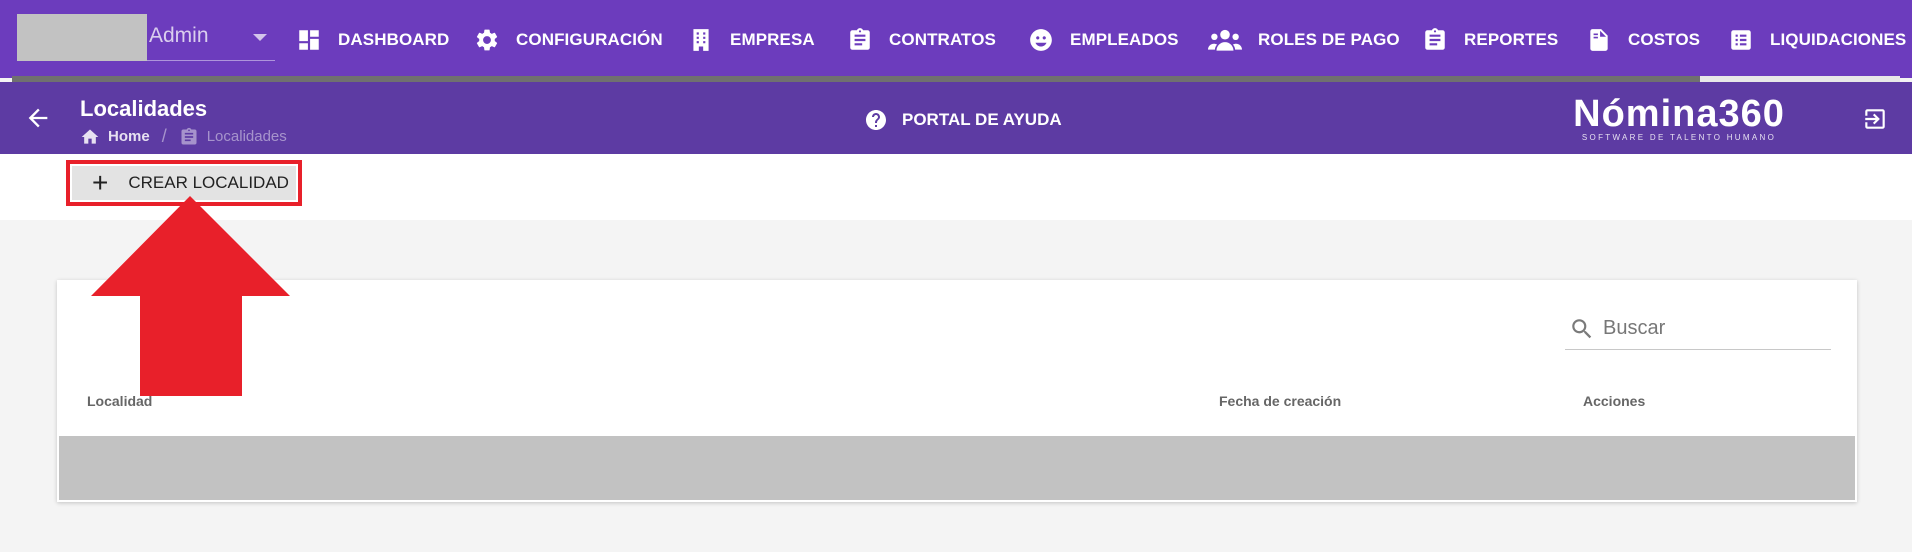 Image resolution: width=1912 pixels, height=552 pixels. I want to click on building-icon, so click(701, 40).